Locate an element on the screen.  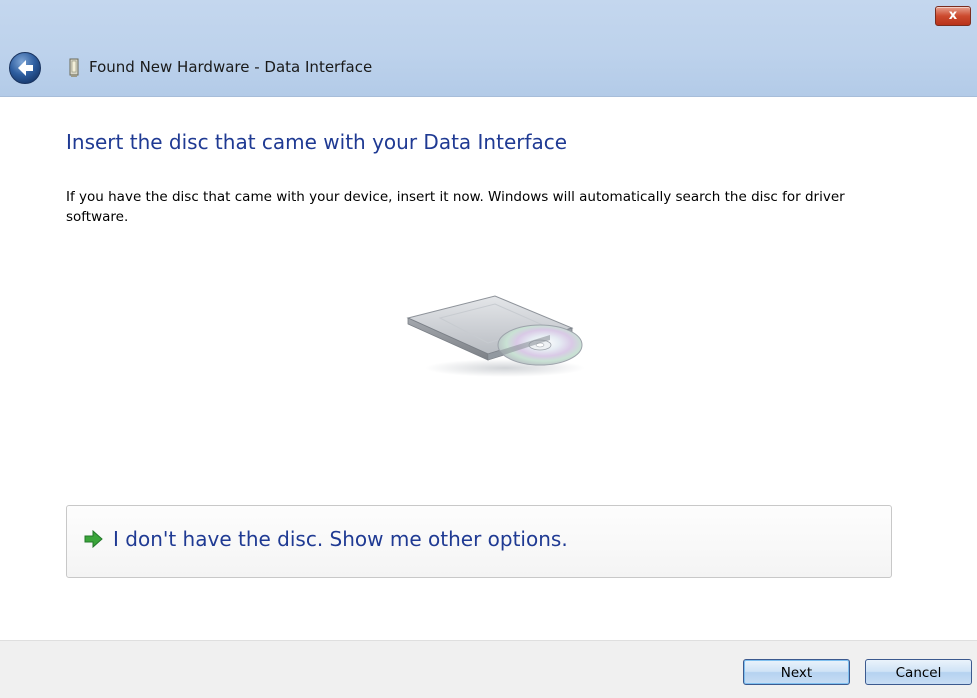
back-button is located at coordinates (25, 68).